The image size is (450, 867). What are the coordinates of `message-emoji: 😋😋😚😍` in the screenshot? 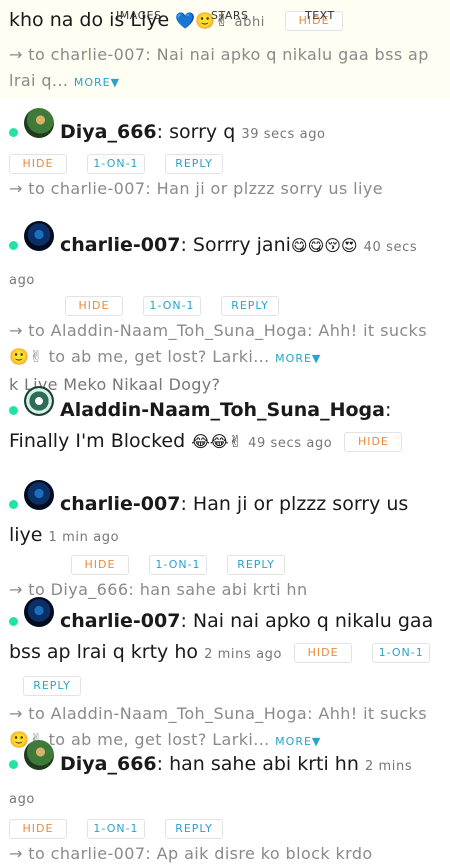 It's located at (324, 245).